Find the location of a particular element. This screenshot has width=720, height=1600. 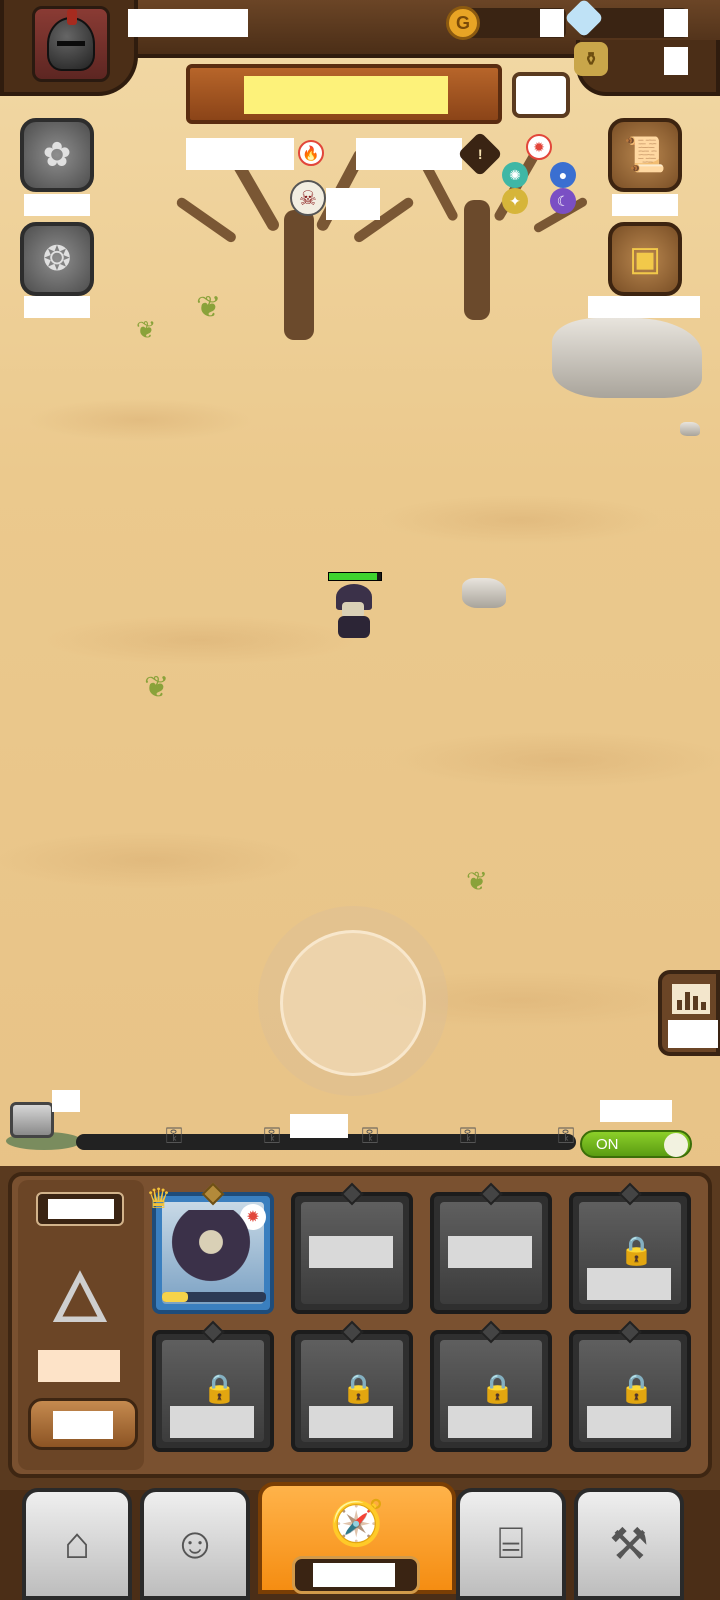

team-slot-4: 🔒 is located at coordinates (630, 1248).